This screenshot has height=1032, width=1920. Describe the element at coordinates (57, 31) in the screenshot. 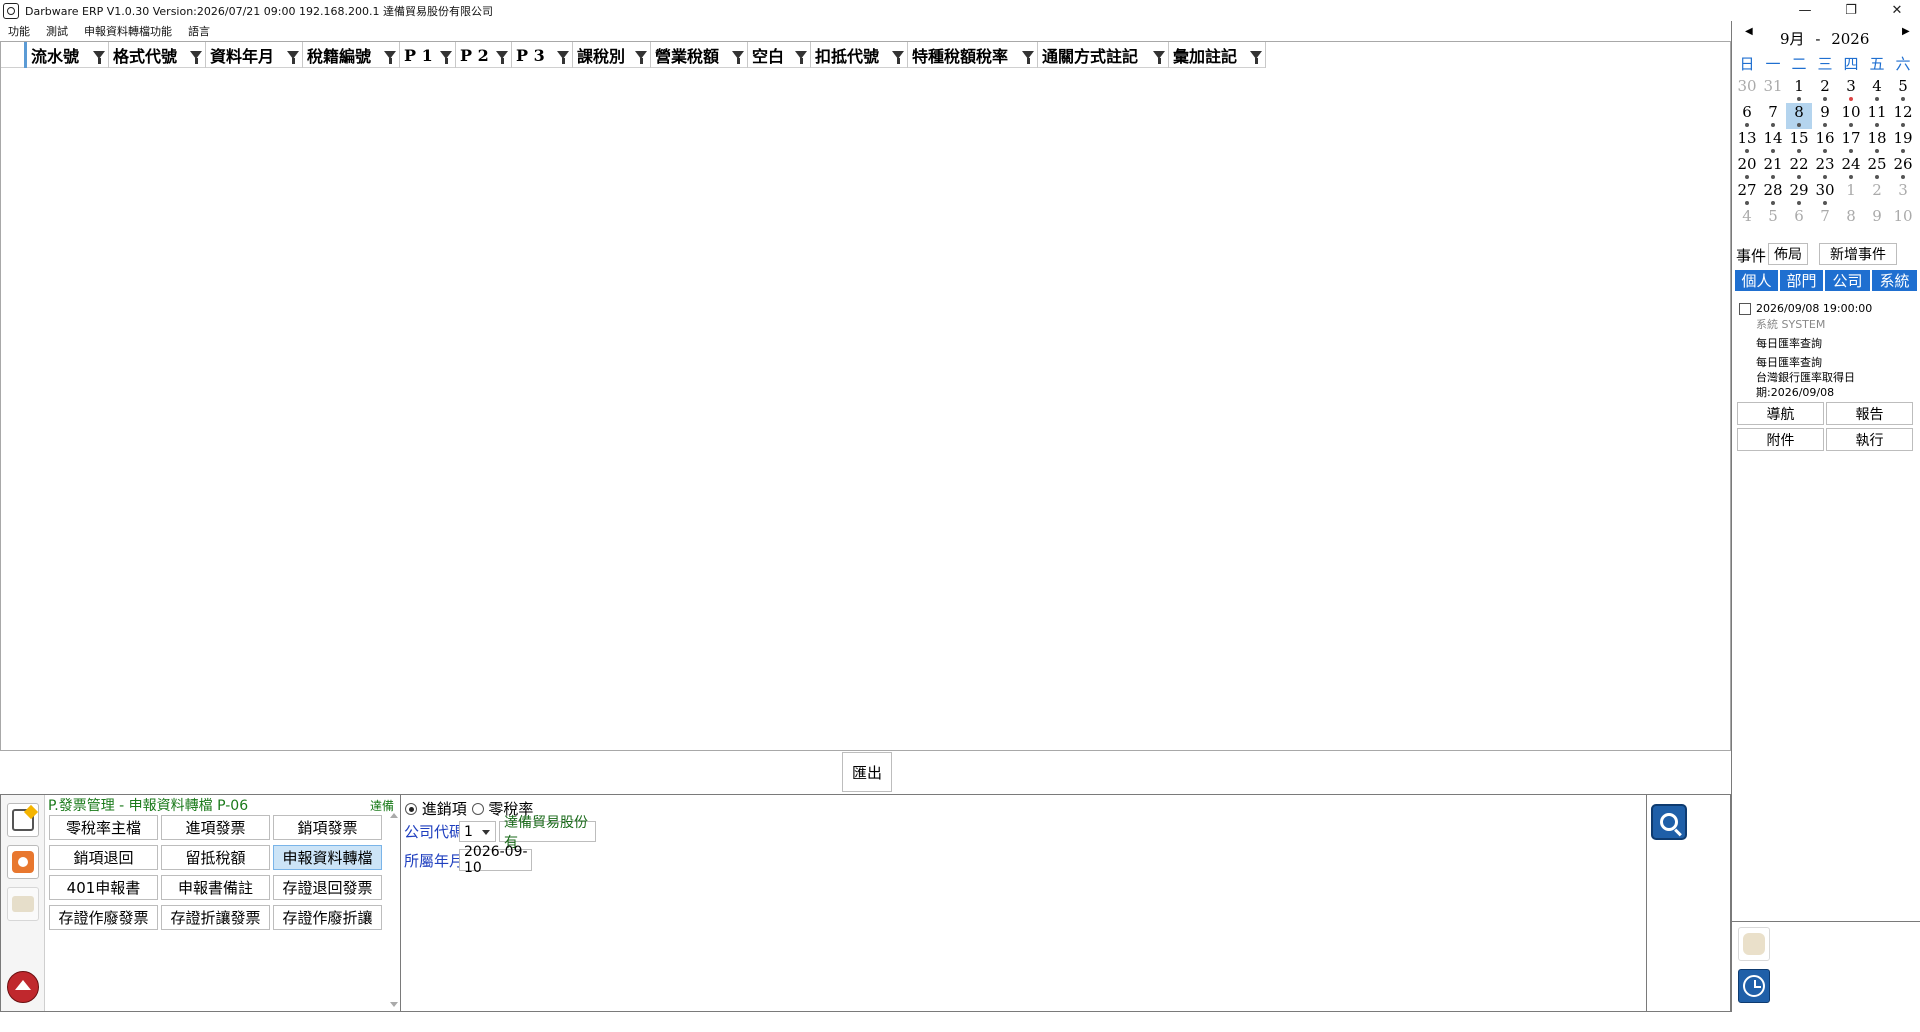

I see `menu-test: 測試` at that location.